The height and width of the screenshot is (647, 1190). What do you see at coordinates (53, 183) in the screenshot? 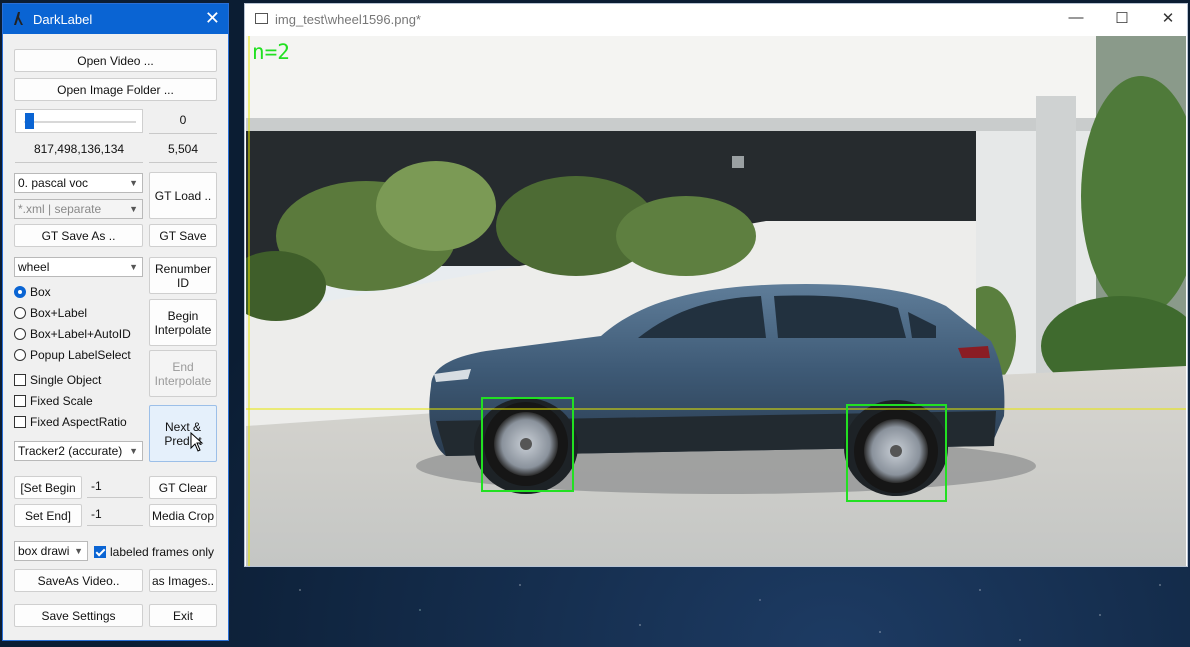
I see `format-select-value: 0. pascal voc` at bounding box center [53, 183].